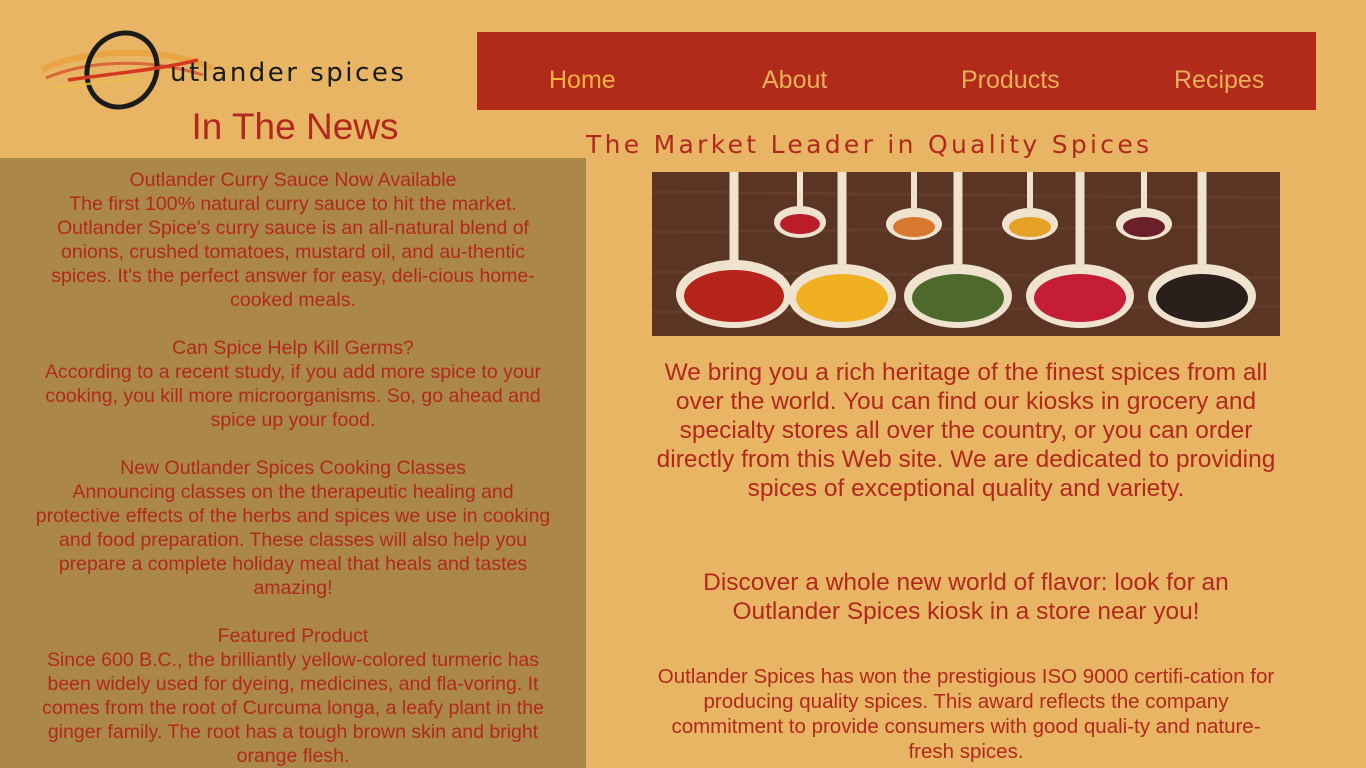 This screenshot has width=1366, height=768. What do you see at coordinates (293, 636) in the screenshot?
I see `news-item-title: Featured Product` at bounding box center [293, 636].